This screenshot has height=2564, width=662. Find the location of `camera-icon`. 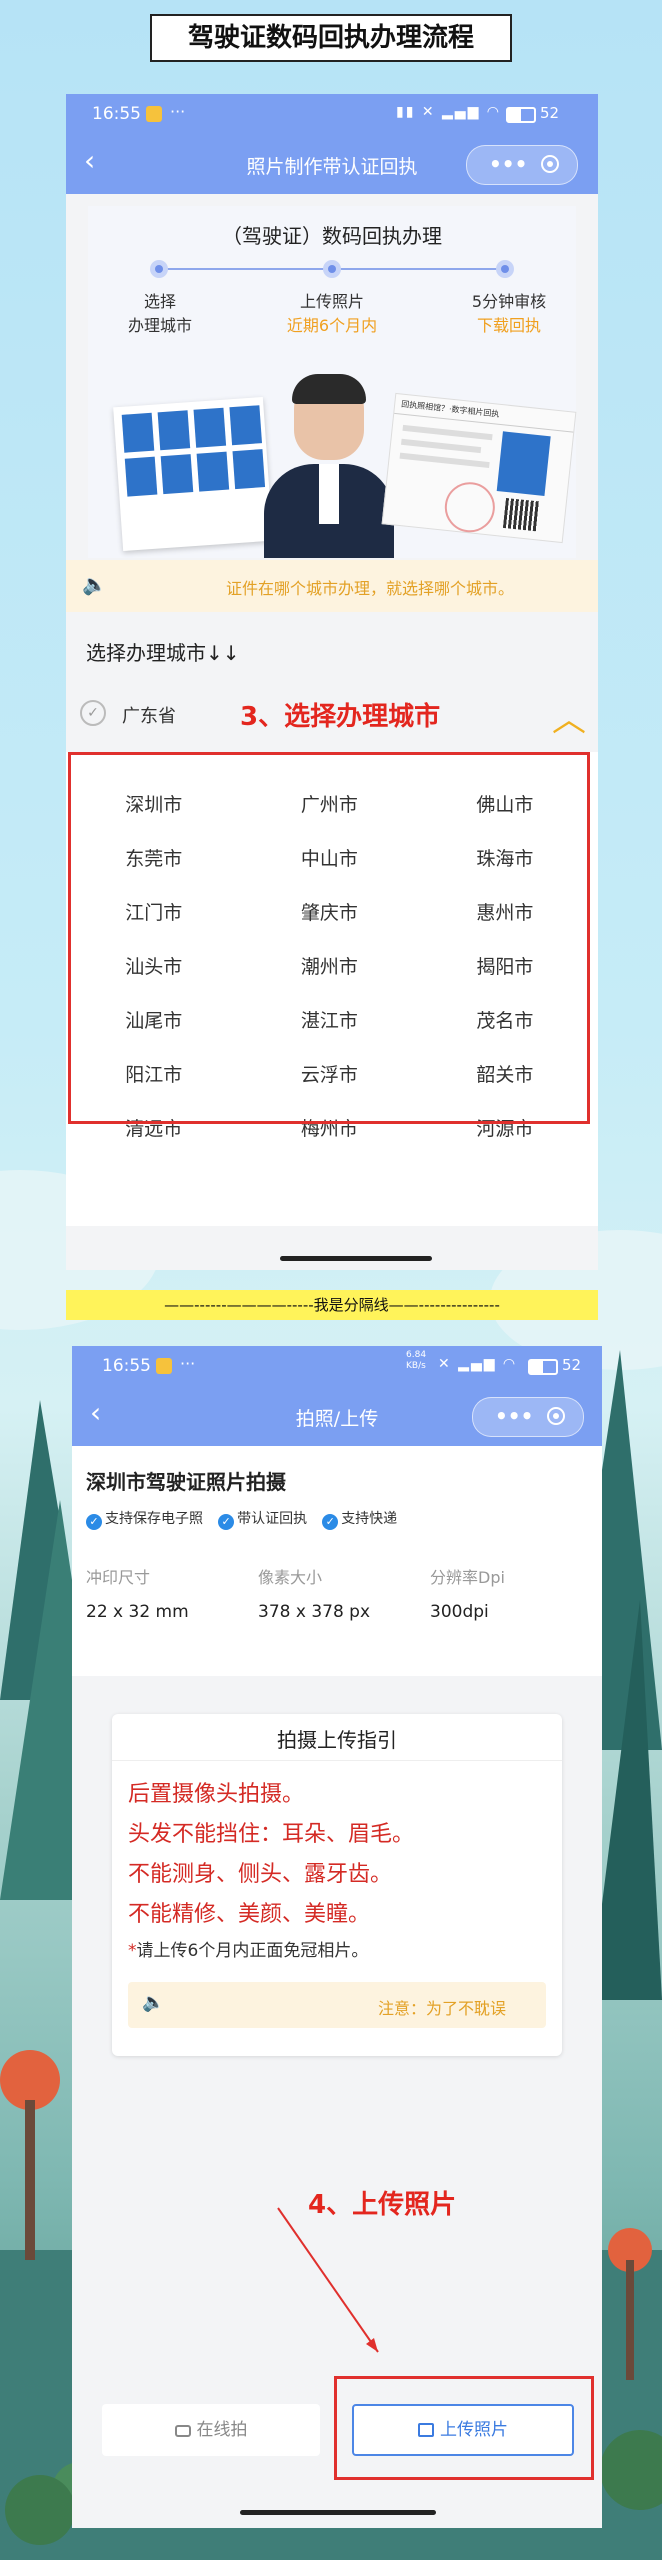

camera-icon is located at coordinates (182, 2431).